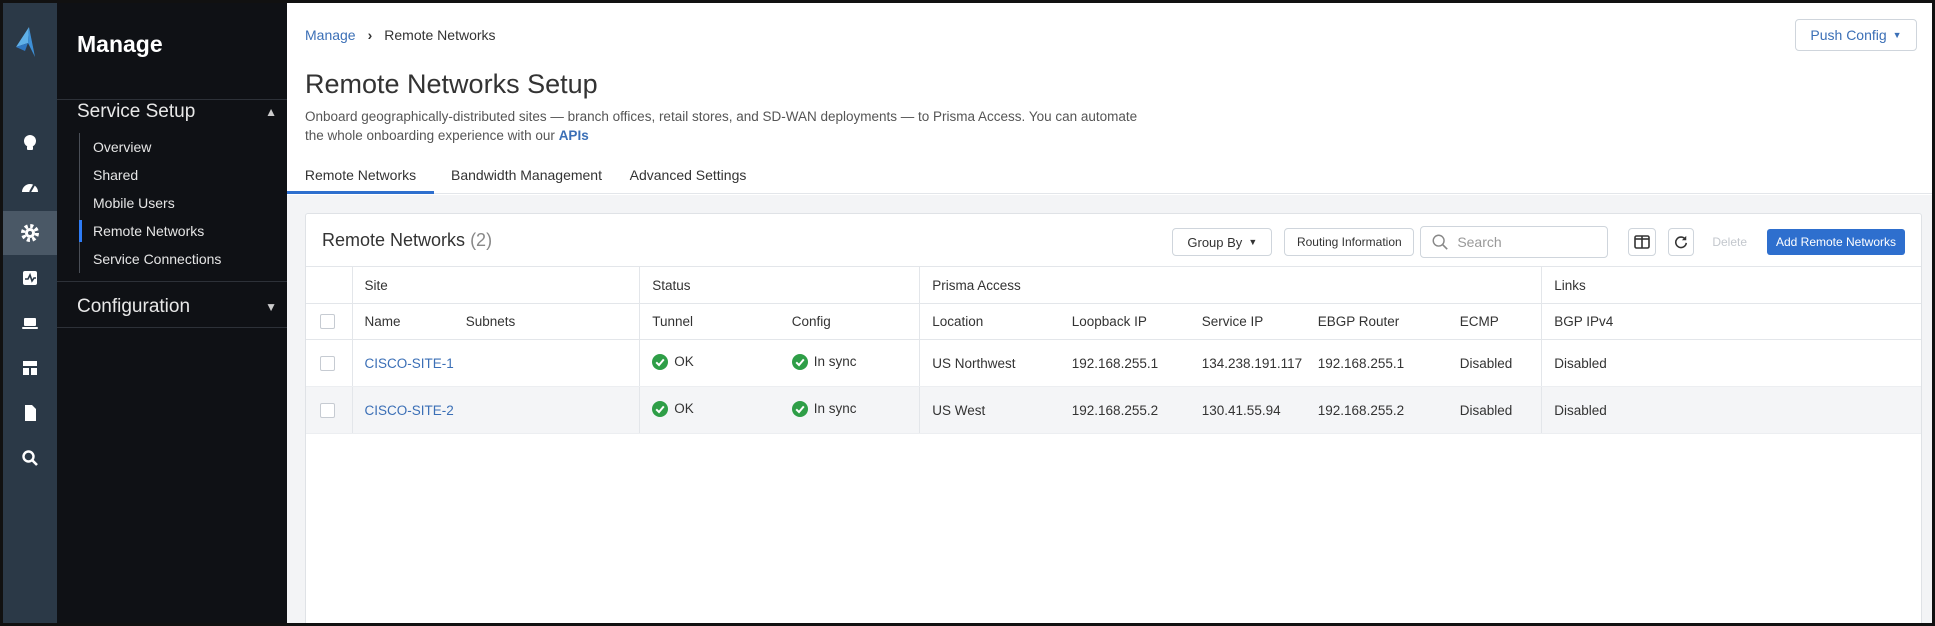 This screenshot has height=626, width=1935. I want to click on group-header-spacer, so click(329, 285).